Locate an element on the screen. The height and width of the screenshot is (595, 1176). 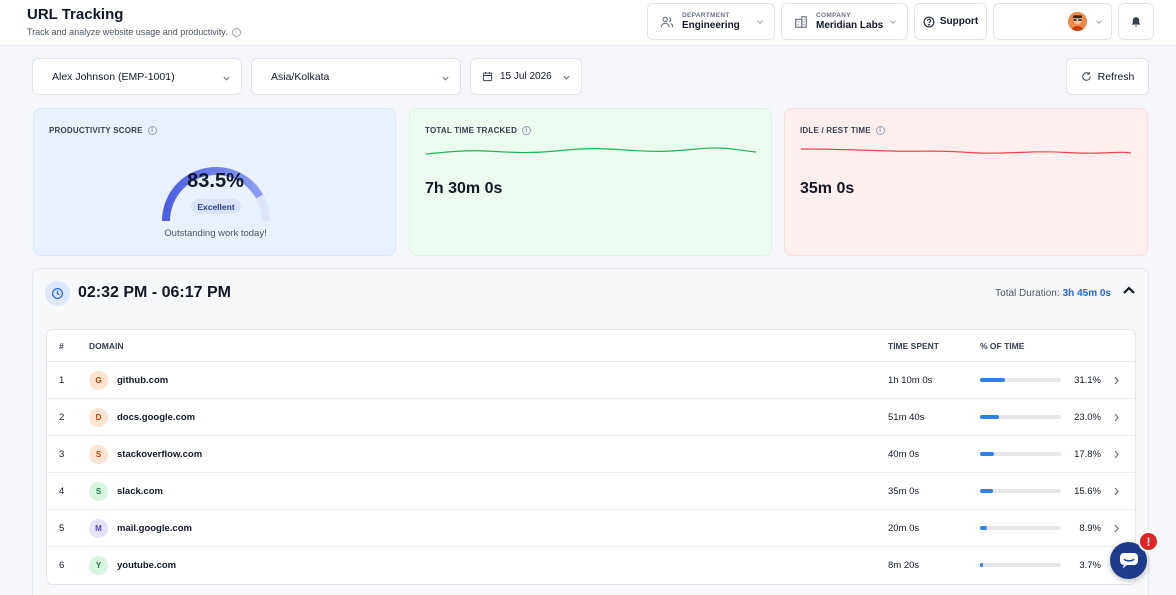
employee-value: Alex Johnson (EMP-1001) is located at coordinates (113, 76).